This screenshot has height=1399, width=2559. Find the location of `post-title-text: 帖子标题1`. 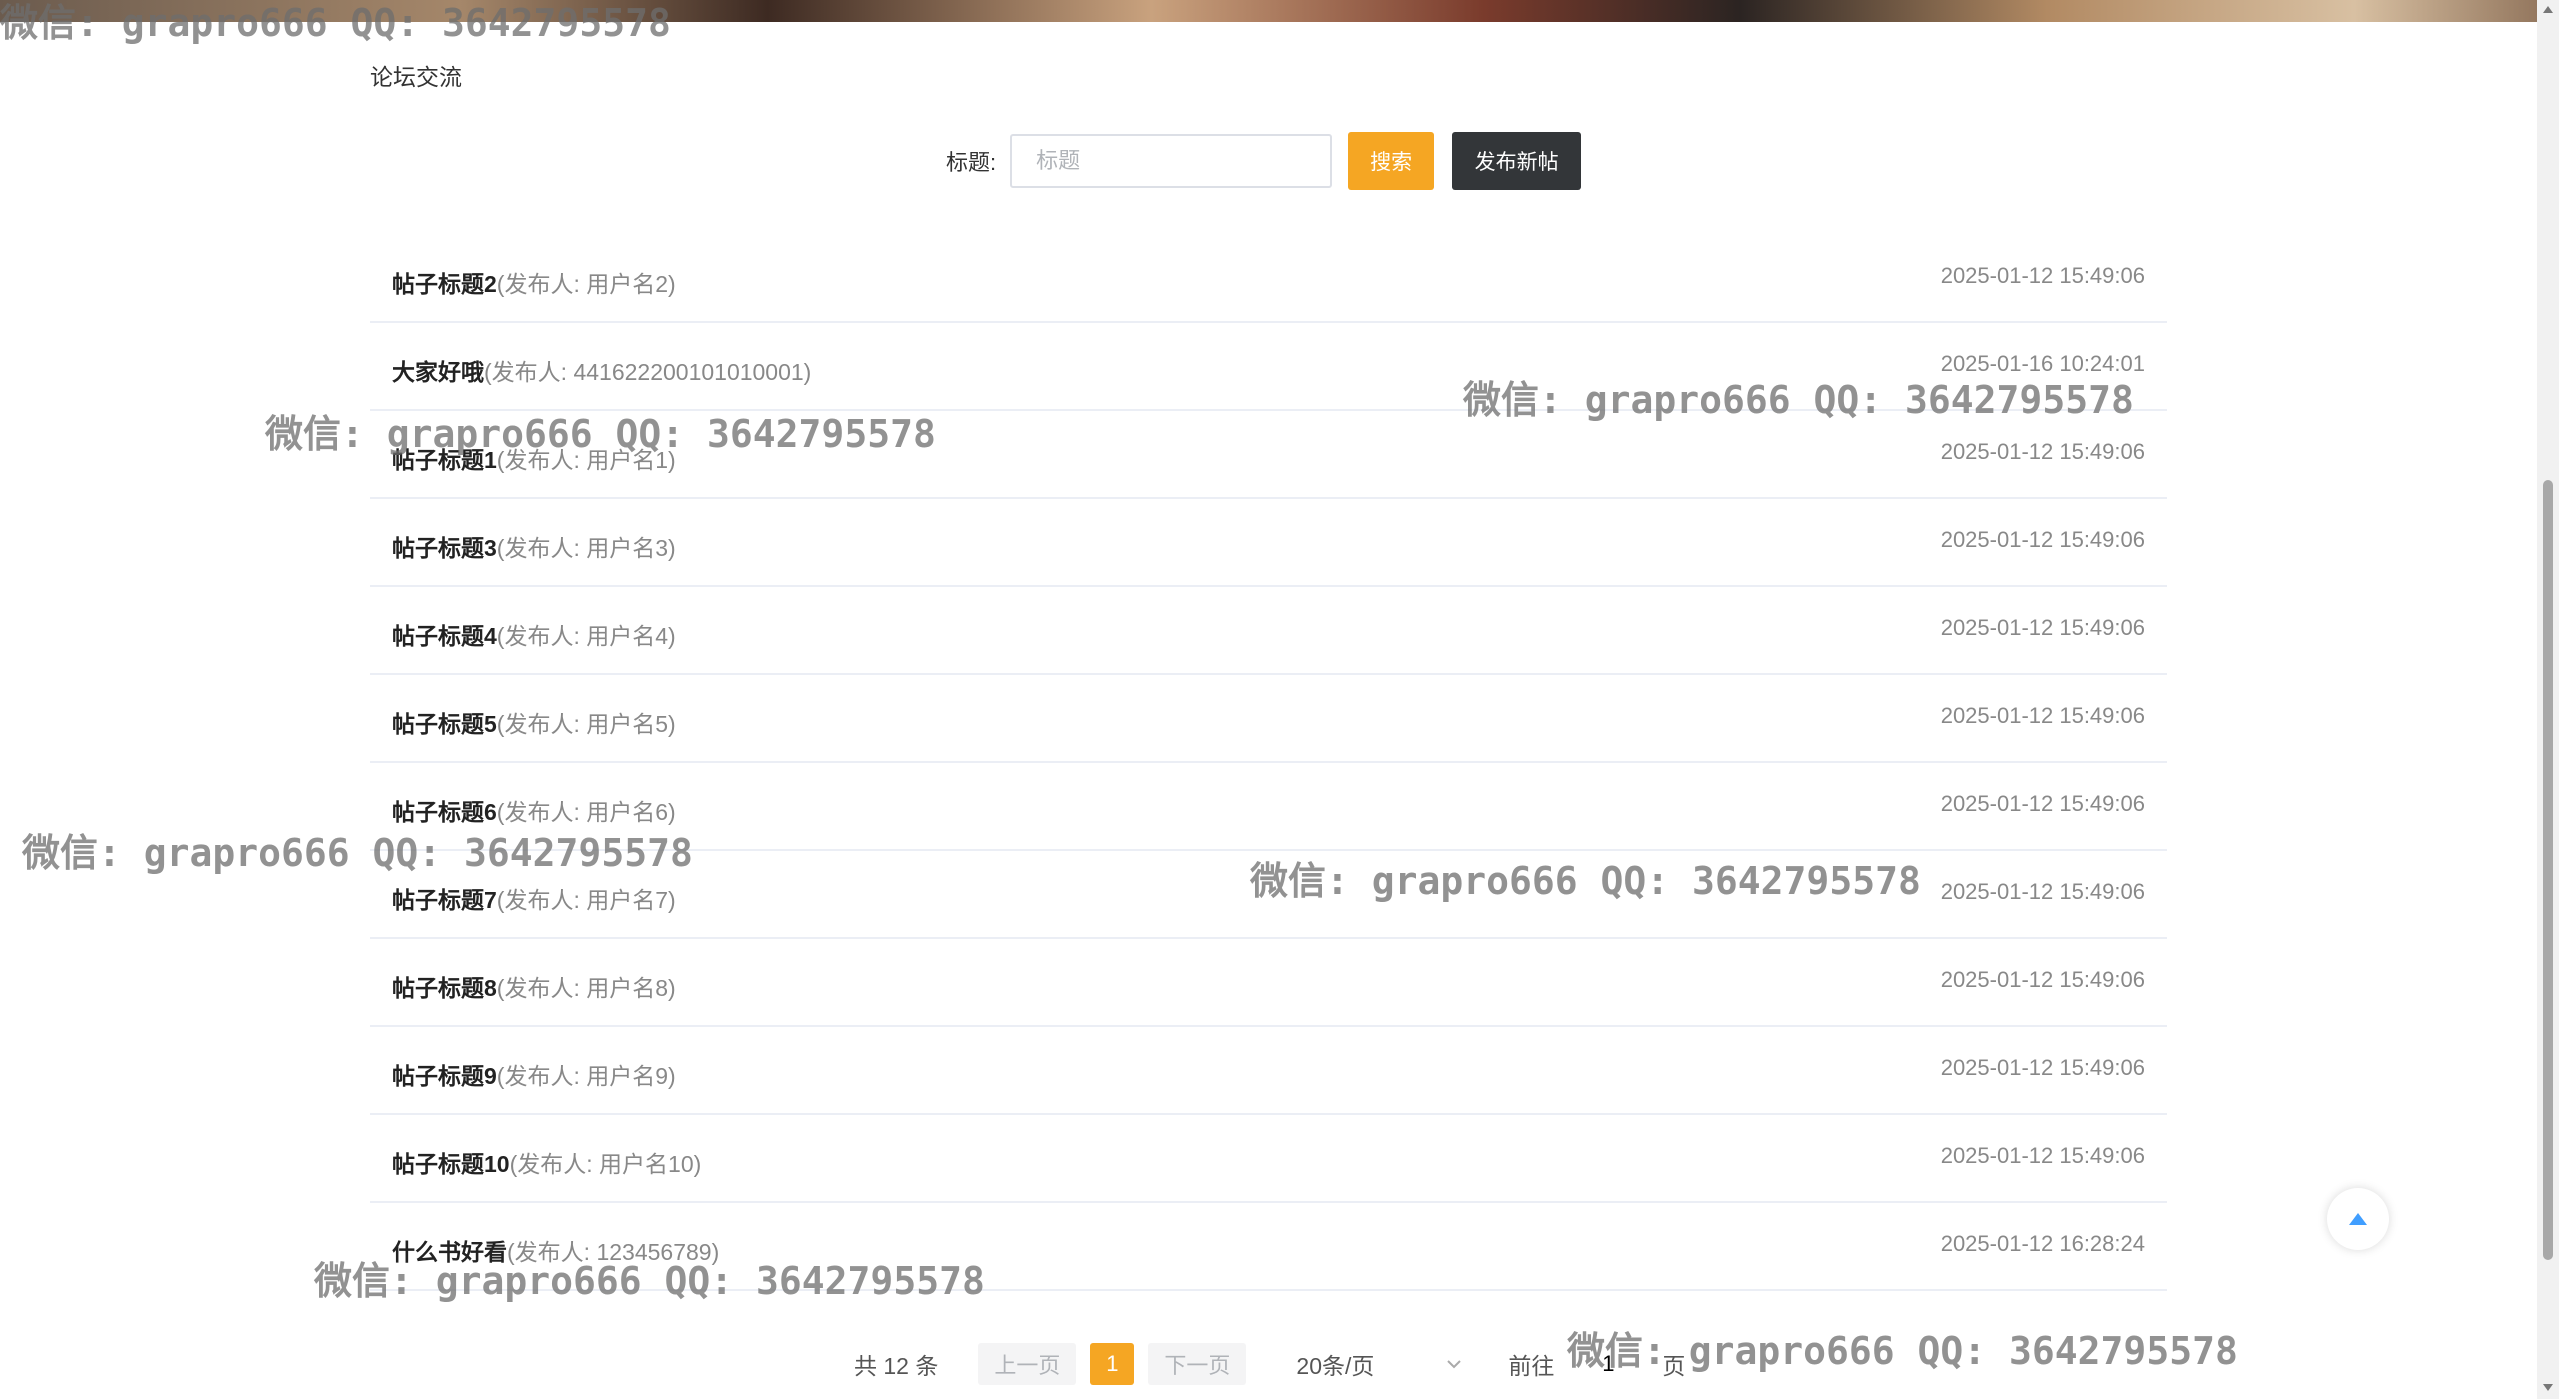

post-title-text: 帖子标题1 is located at coordinates (444, 460).